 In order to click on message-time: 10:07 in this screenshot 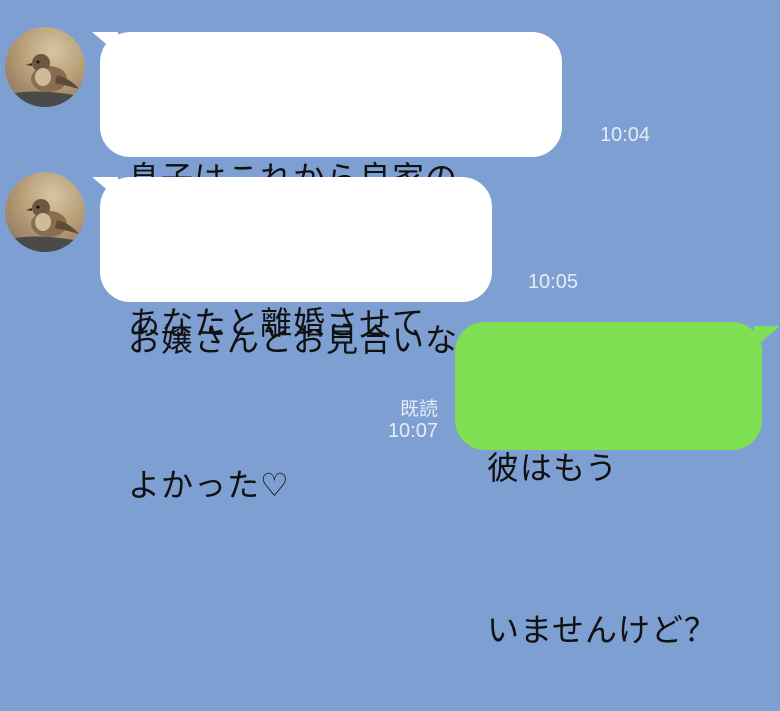, I will do `click(412, 431)`.